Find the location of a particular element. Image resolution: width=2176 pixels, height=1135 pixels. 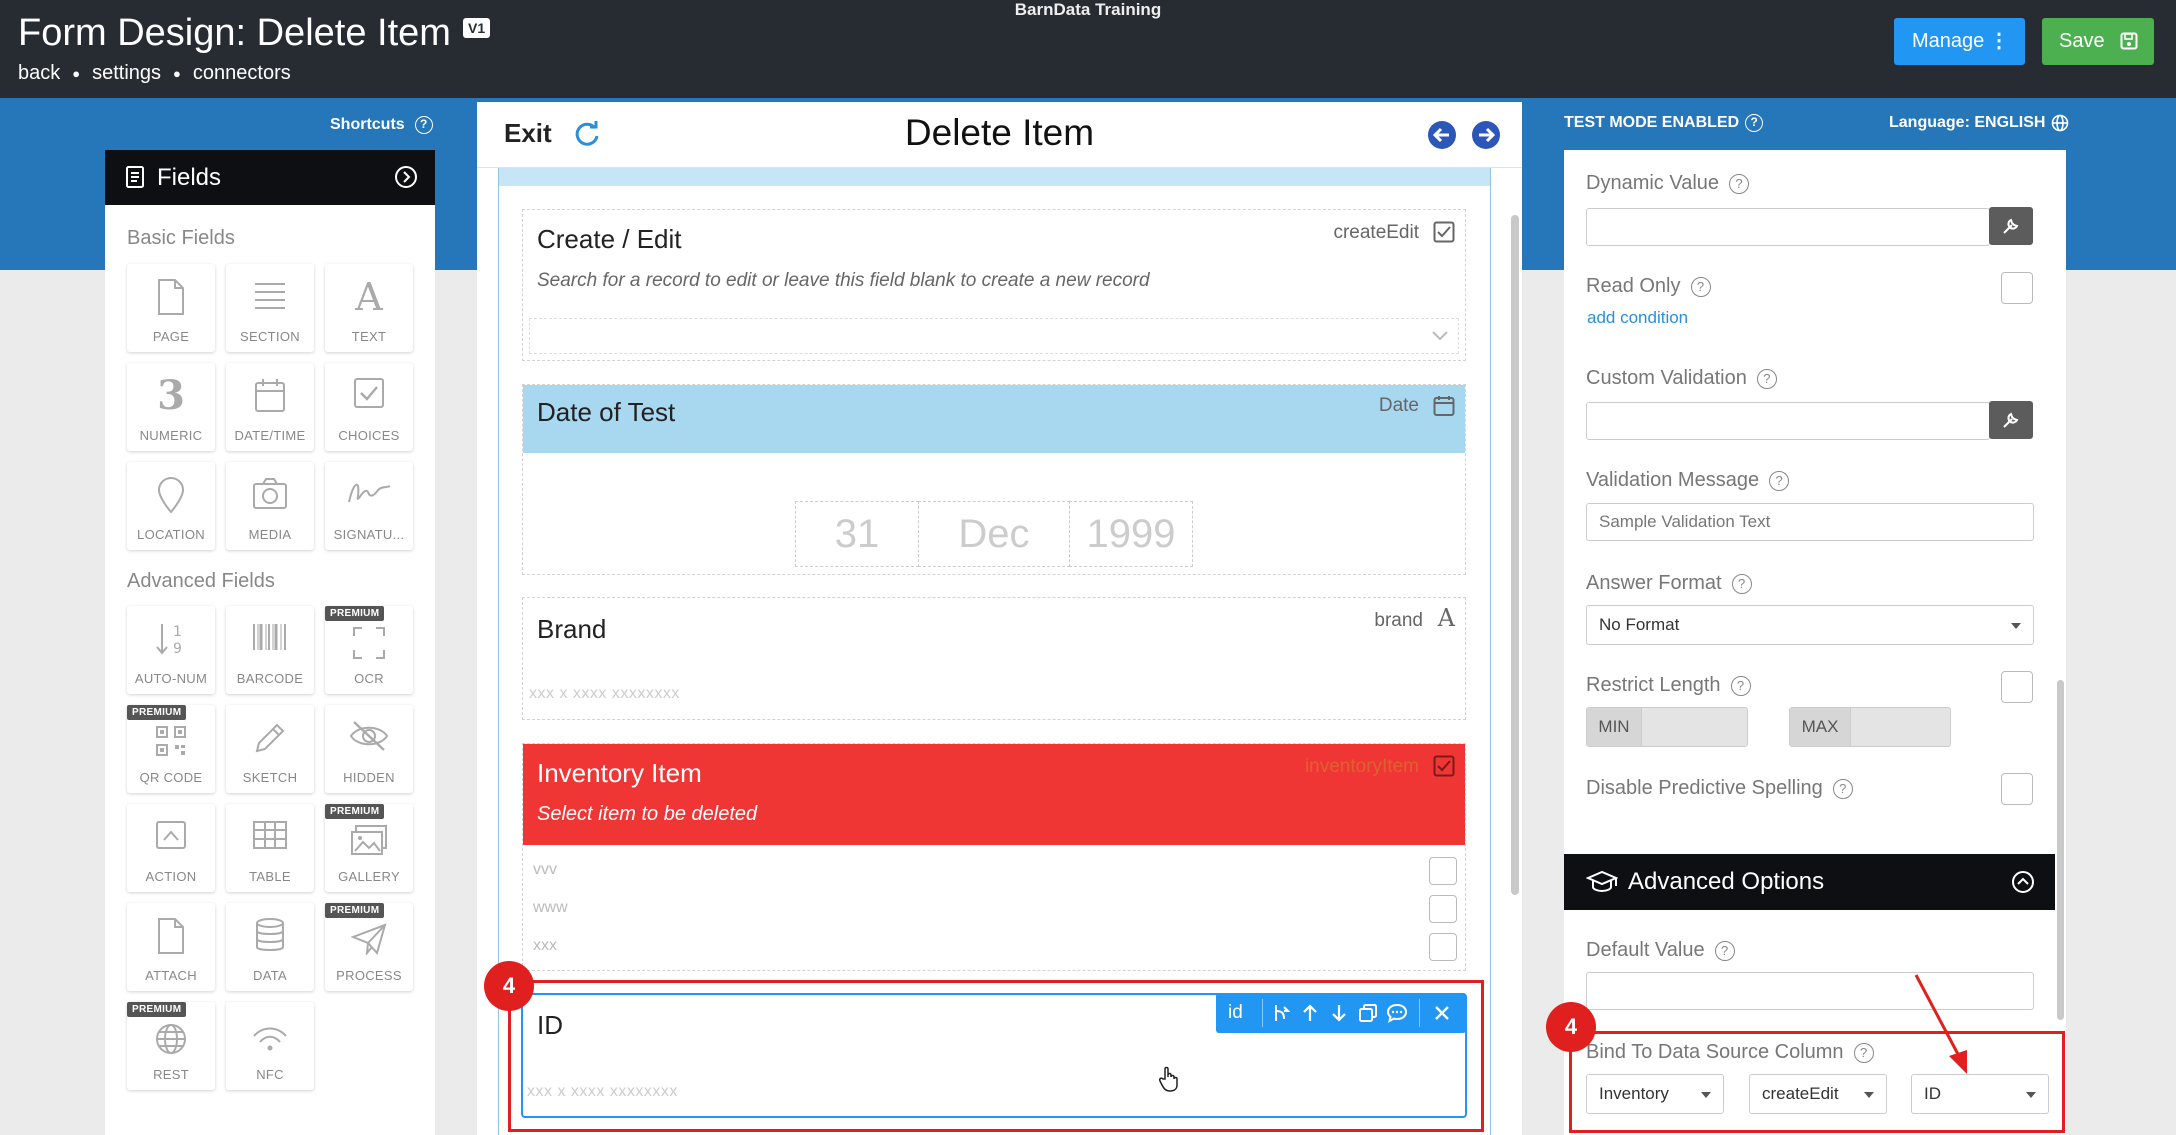

field-tile-label: BARCODE is located at coordinates (270, 678).